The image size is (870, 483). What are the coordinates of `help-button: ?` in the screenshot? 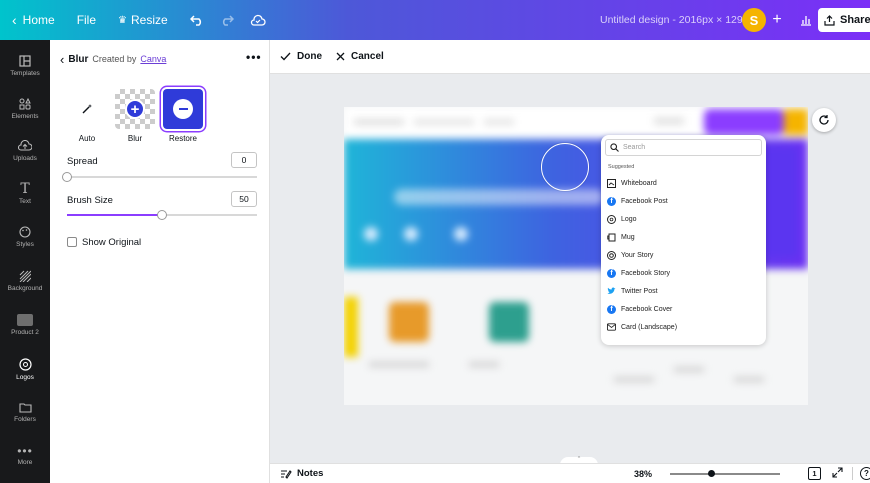 It's located at (865, 473).